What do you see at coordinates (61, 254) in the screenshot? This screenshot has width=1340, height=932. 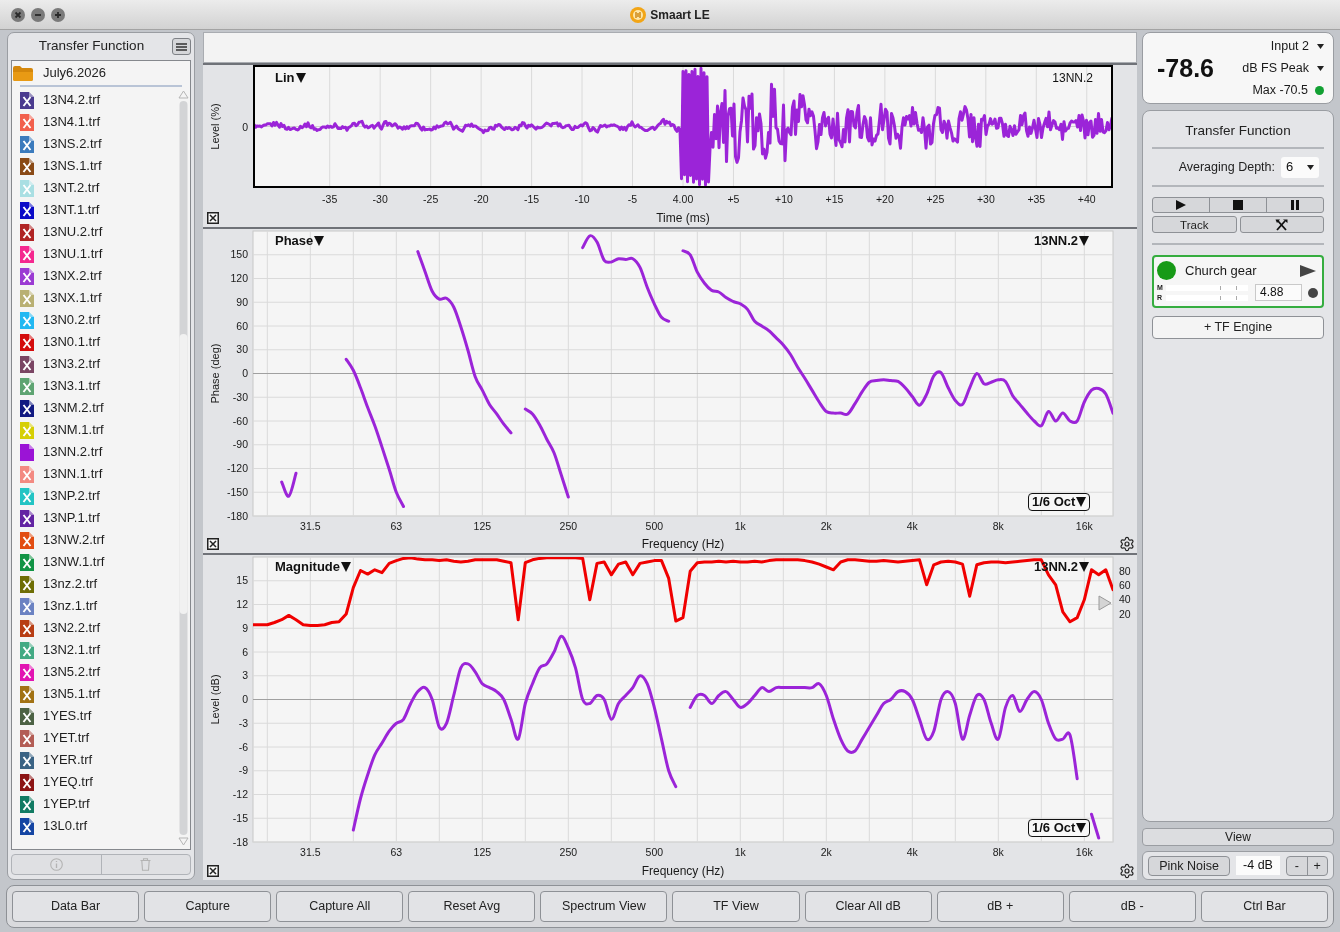 I see `file-item: 13NU.1.trf` at bounding box center [61, 254].